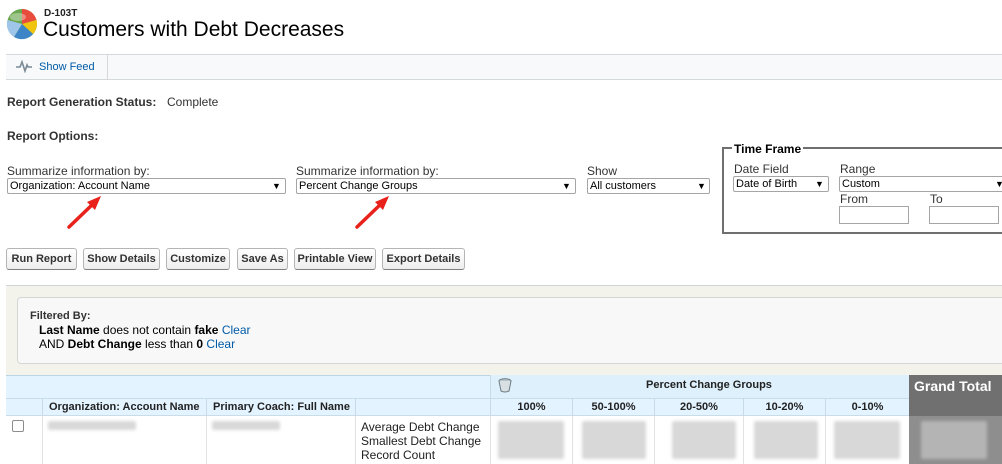 This screenshot has width=1002, height=464. I want to click on filter-value: 0, so click(200, 344).